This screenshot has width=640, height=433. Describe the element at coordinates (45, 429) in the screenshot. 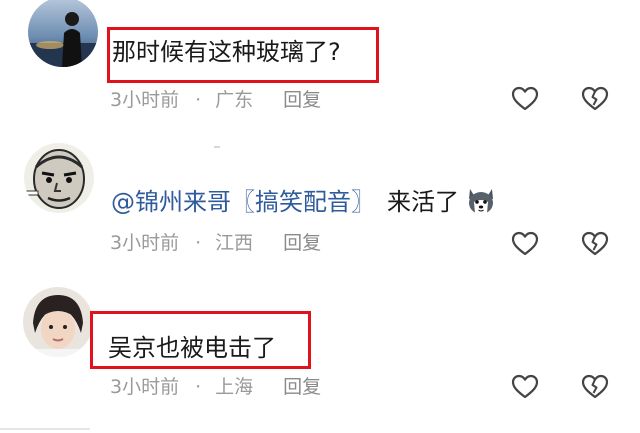

I see `divider` at that location.